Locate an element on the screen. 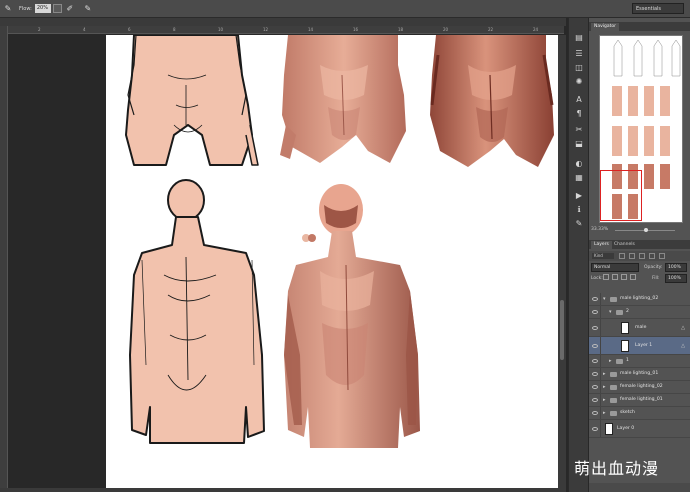 This screenshot has height=492, width=690. figure-shaded-bottom is located at coordinates (352, 316).